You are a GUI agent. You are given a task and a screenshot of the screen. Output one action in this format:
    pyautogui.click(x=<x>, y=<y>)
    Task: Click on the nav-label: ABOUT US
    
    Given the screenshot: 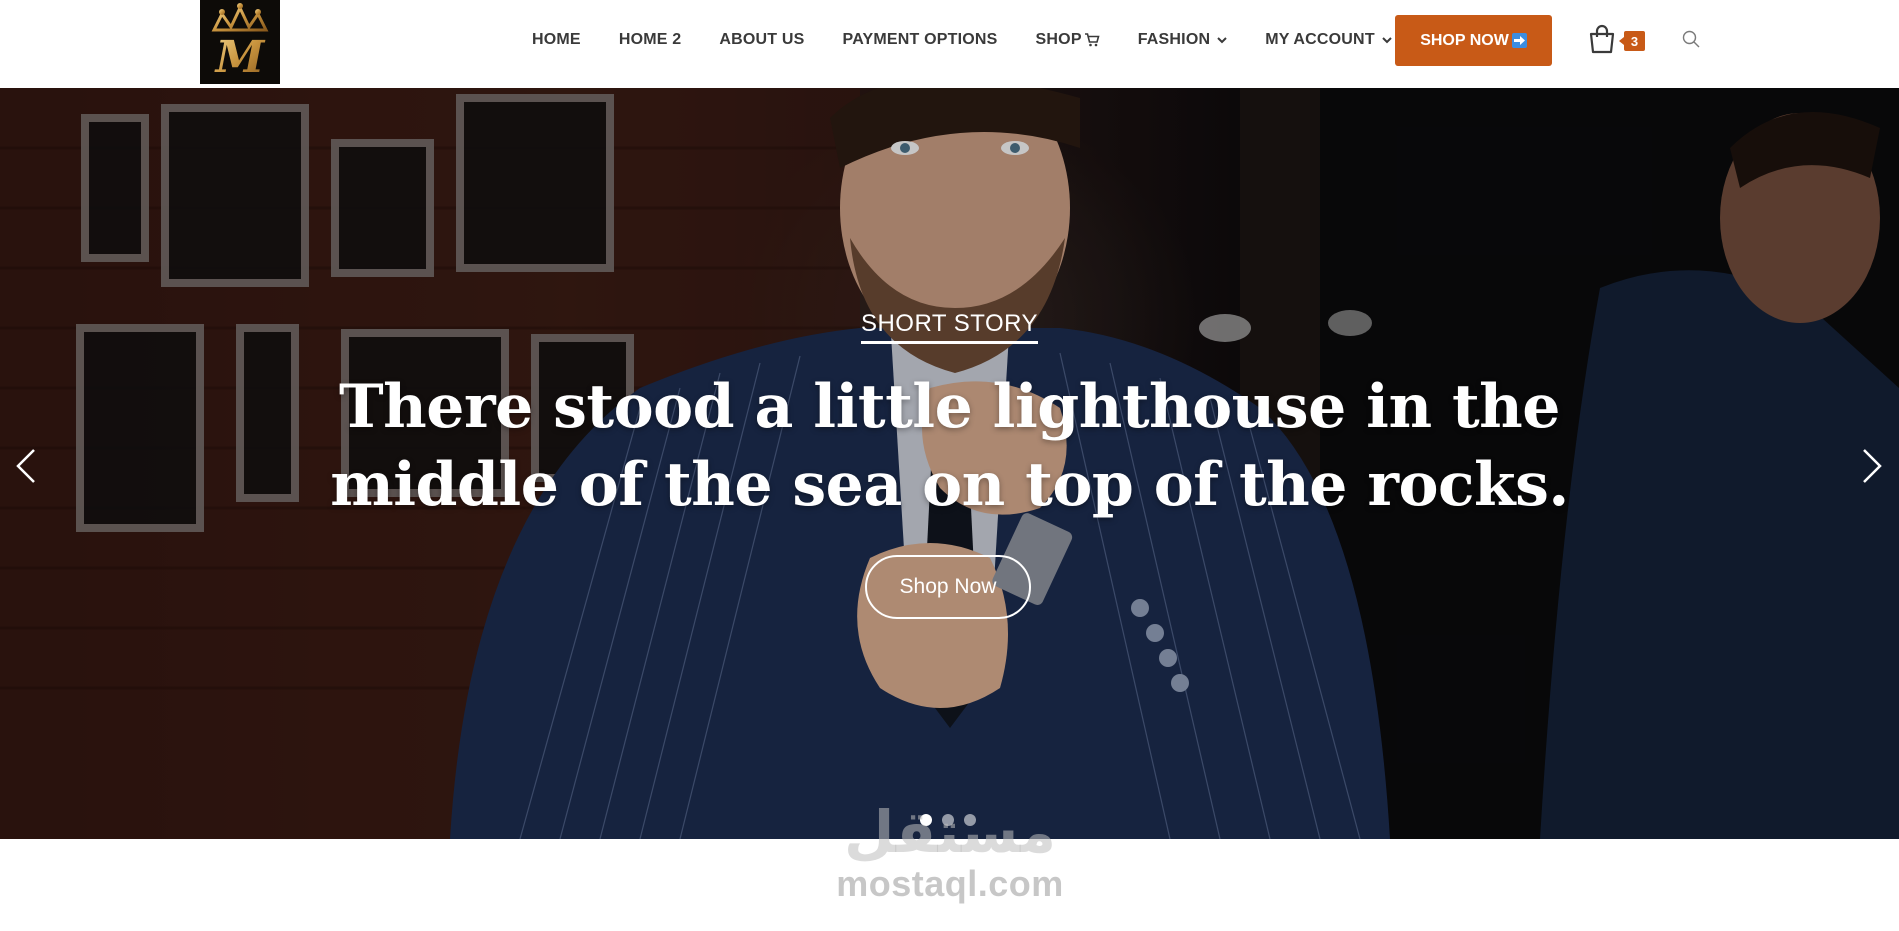 What is the action you would take?
    pyautogui.click(x=762, y=39)
    